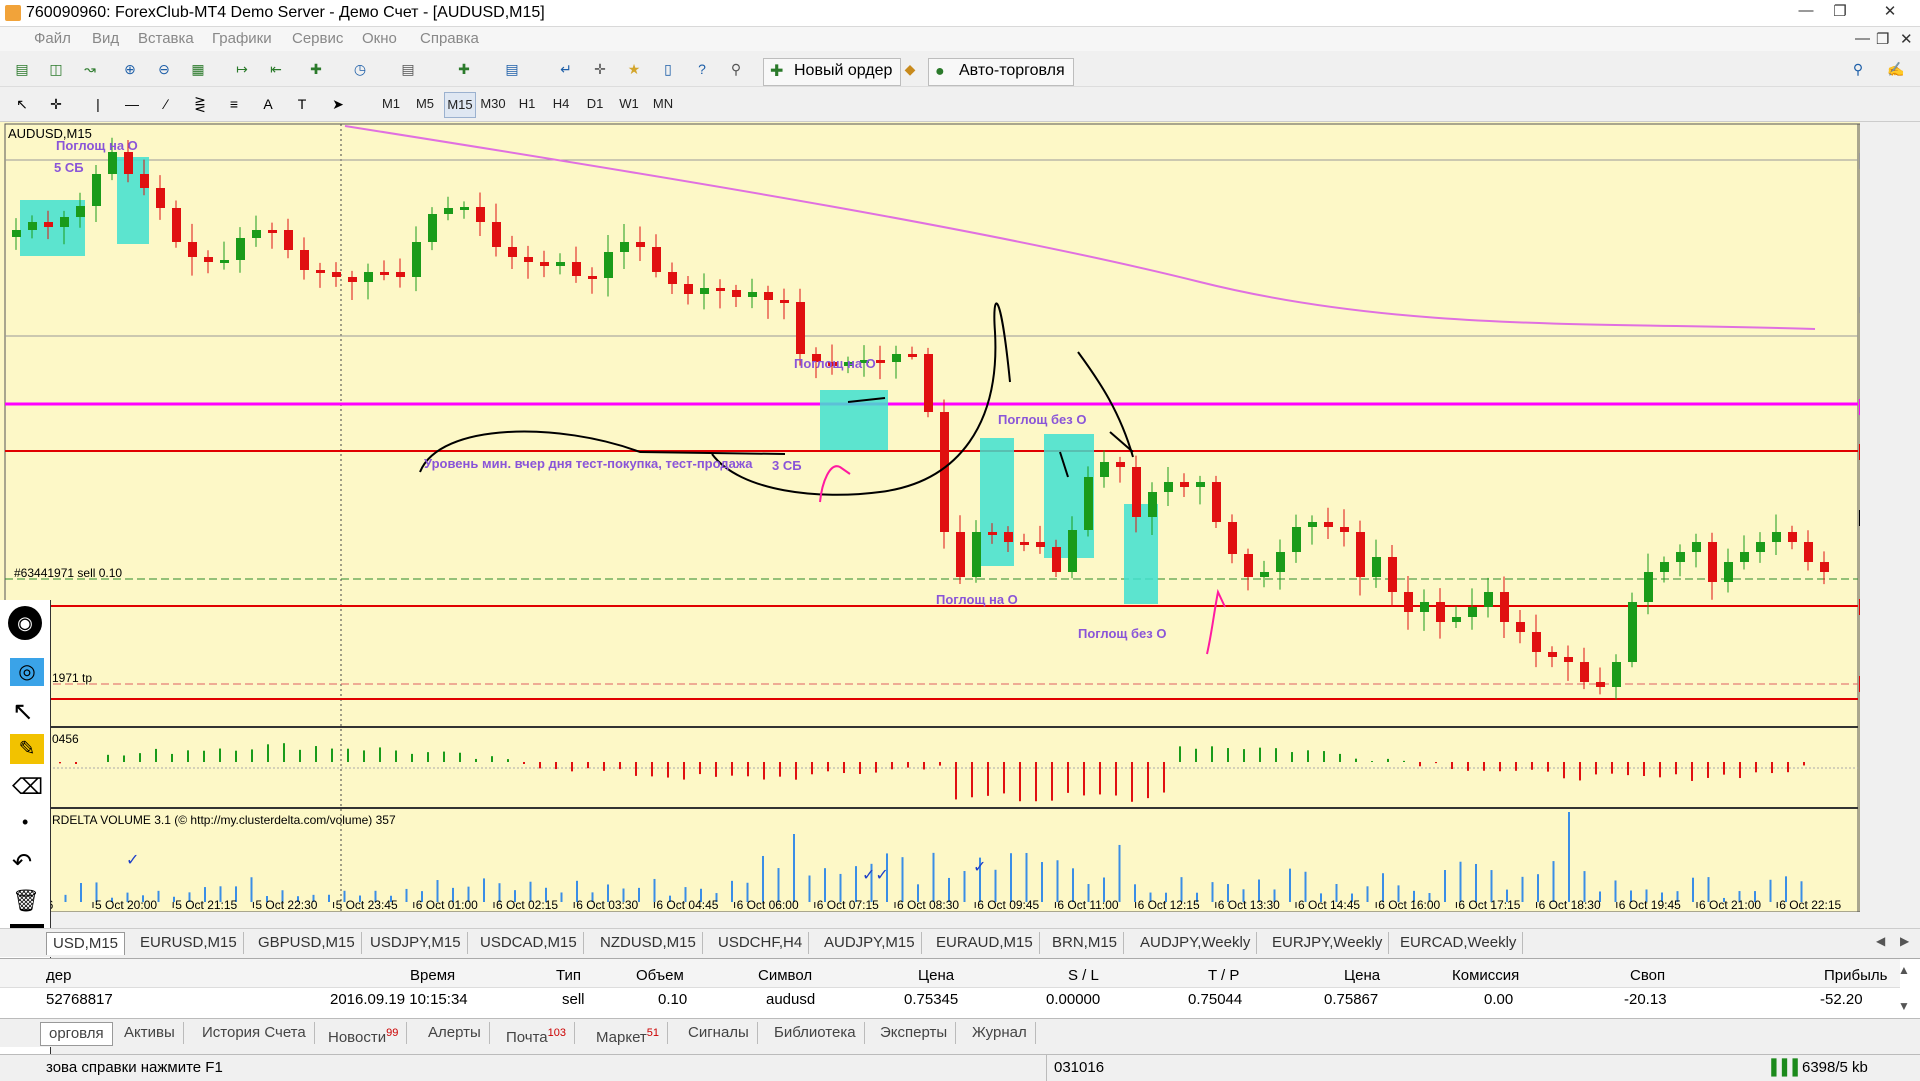 Image resolution: width=1920 pixels, height=1081 pixels. I want to click on fibonacci-icon: ≡, so click(234, 104).